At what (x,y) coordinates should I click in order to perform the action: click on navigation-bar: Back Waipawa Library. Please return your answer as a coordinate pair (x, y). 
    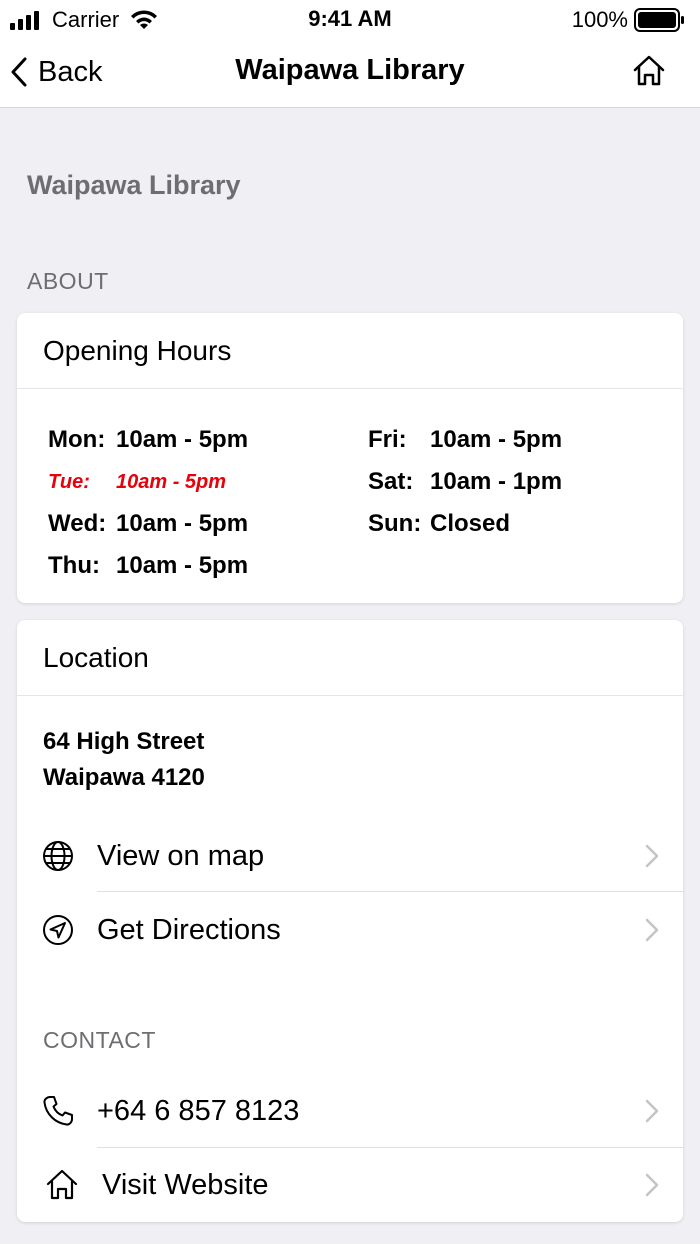
    Looking at the image, I should click on (350, 74).